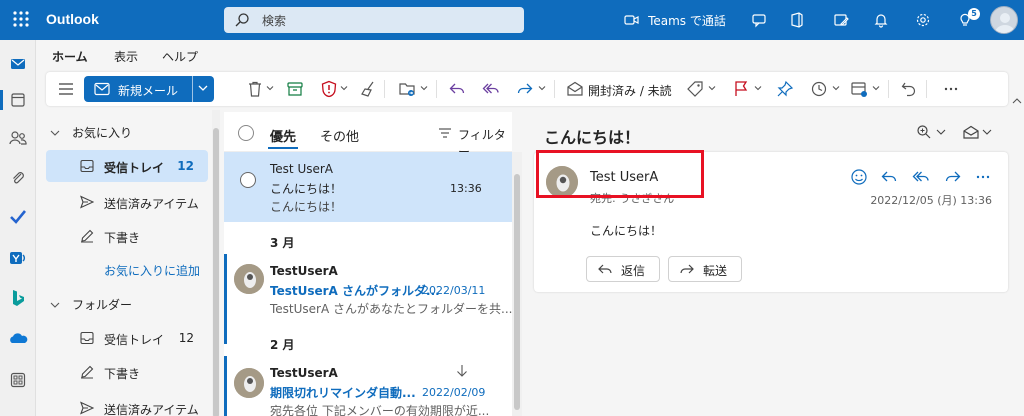  What do you see at coordinates (705, 269) in the screenshot?
I see `forward-button: 転送` at bounding box center [705, 269].